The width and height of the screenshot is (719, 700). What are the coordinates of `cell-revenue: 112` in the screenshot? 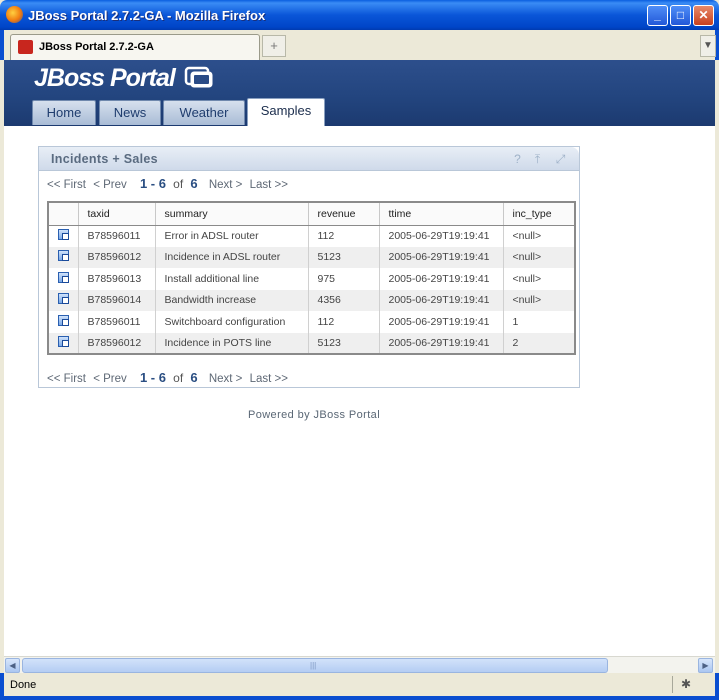 It's located at (344, 322).